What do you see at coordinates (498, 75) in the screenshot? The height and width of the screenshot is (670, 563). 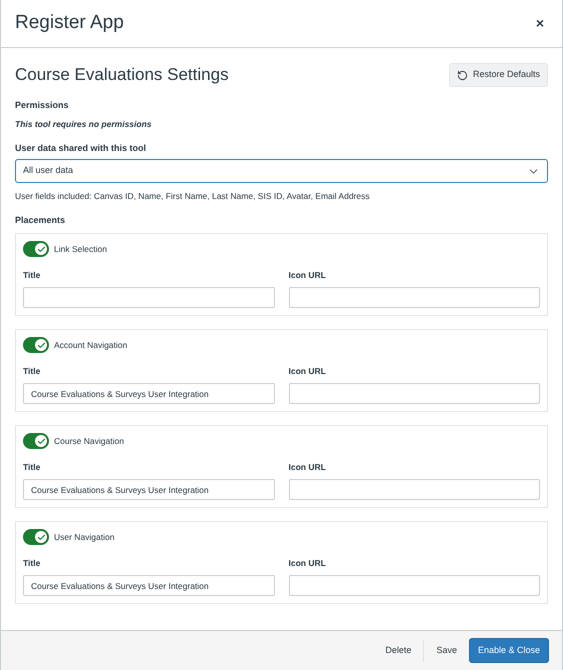 I see `restore-defaults-button: Restore Defaults` at bounding box center [498, 75].